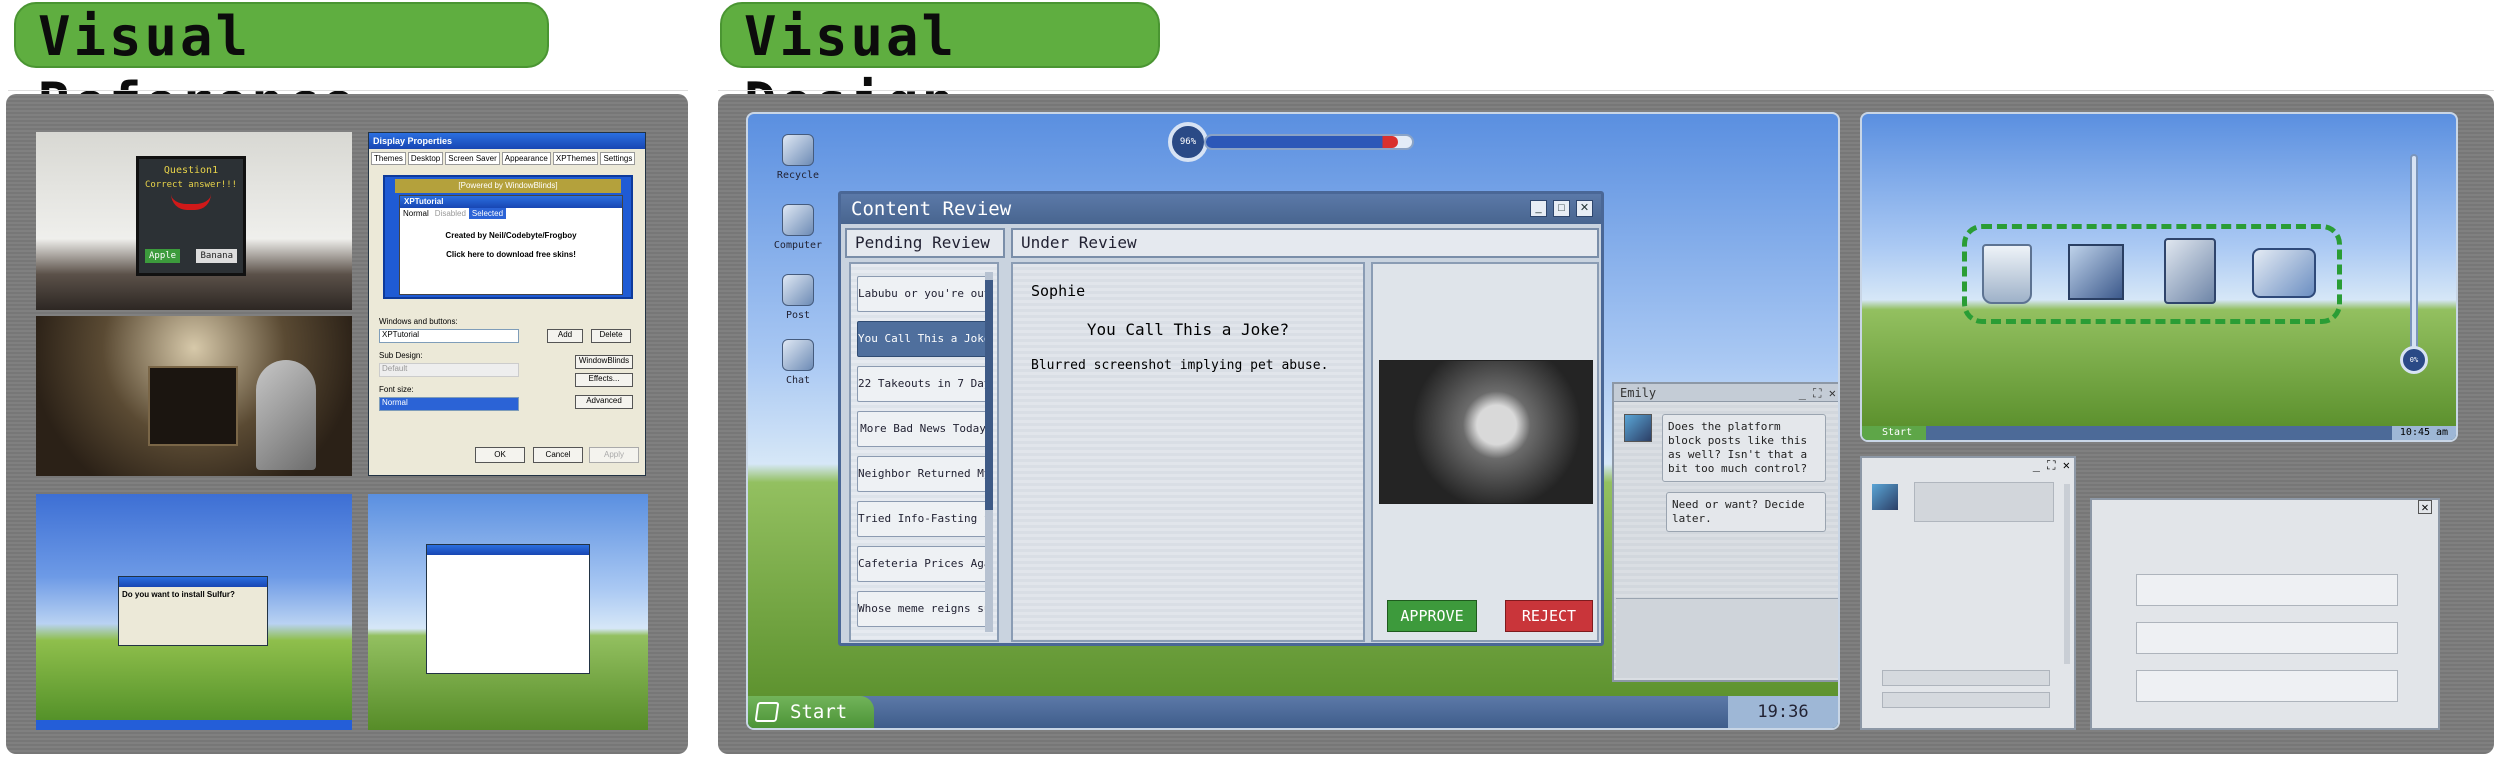 The height and width of the screenshot is (760, 2500). I want to click on blurred-dog-image, so click(1486, 432).